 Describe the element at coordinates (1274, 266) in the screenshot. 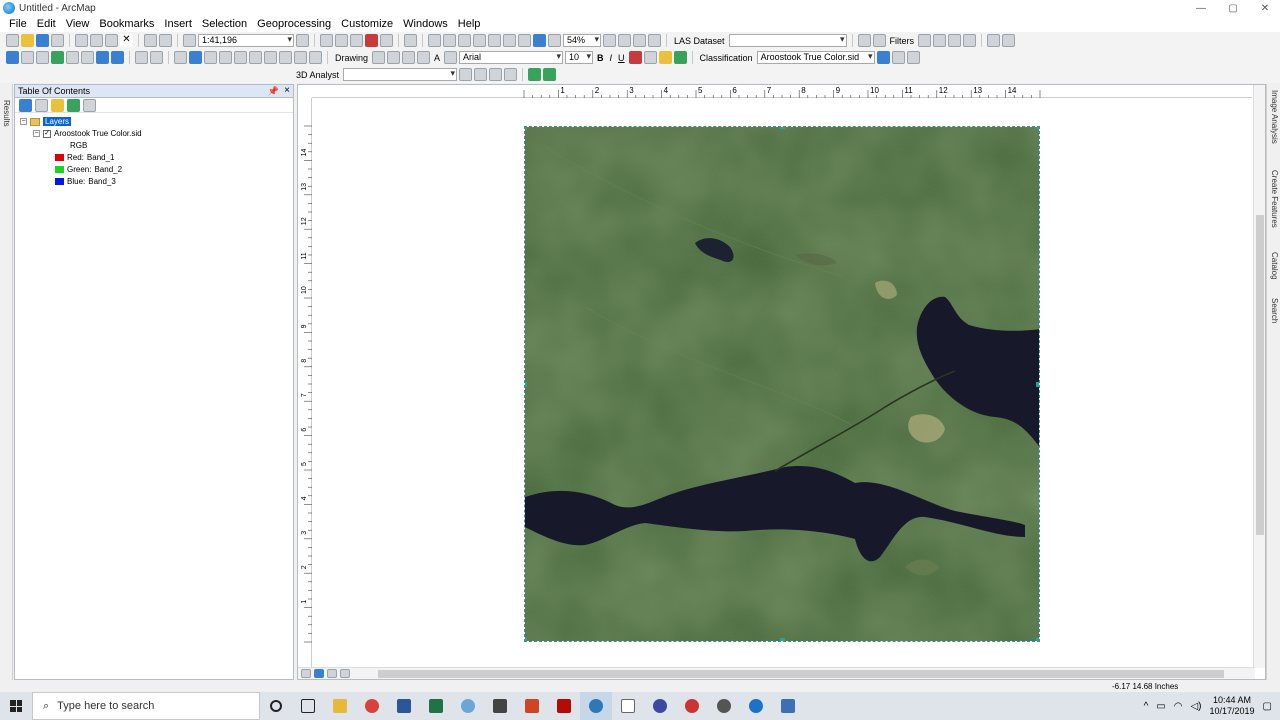

I see `catalog-tab: Catalog` at that location.